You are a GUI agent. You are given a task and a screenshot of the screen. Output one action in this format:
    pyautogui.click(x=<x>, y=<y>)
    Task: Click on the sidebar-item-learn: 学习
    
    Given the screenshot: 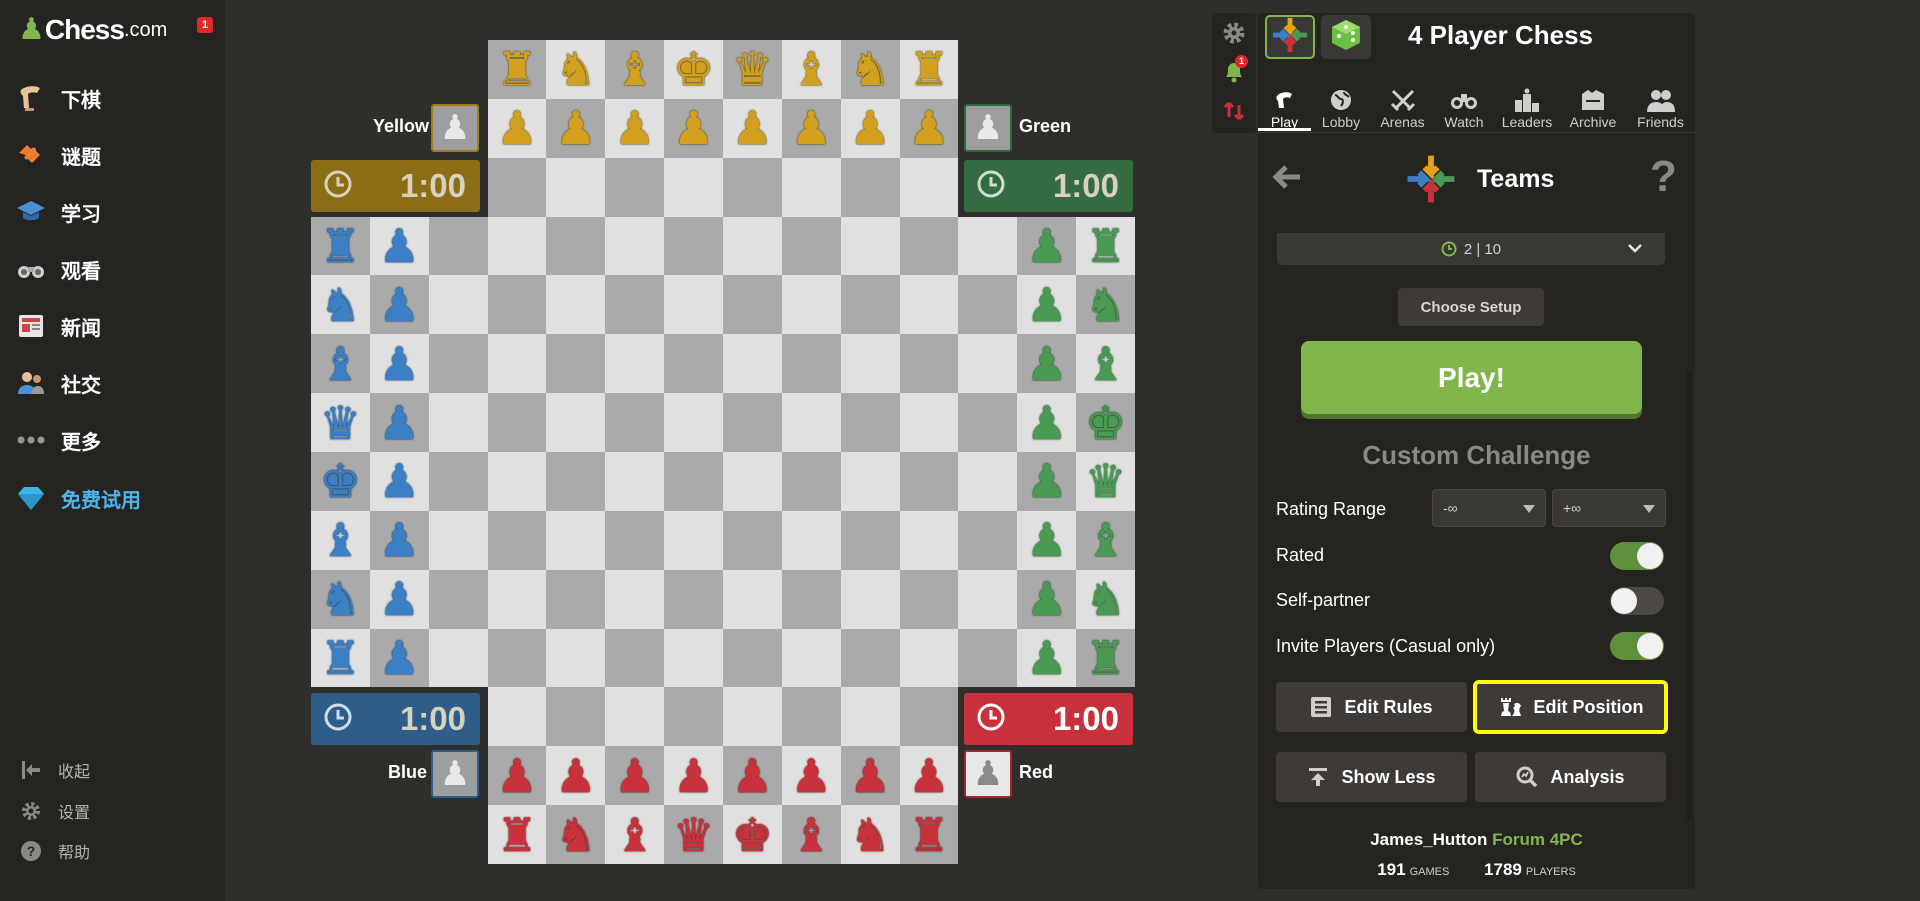 What is the action you would take?
    pyautogui.click(x=112, y=212)
    